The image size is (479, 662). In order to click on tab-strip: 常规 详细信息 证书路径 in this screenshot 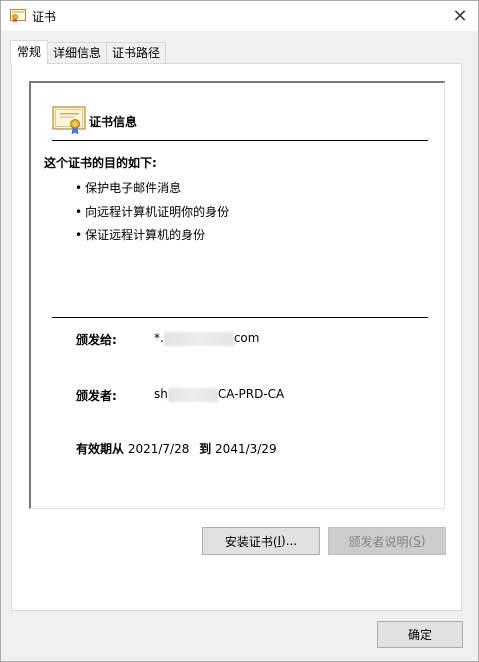, I will do `click(88, 52)`.